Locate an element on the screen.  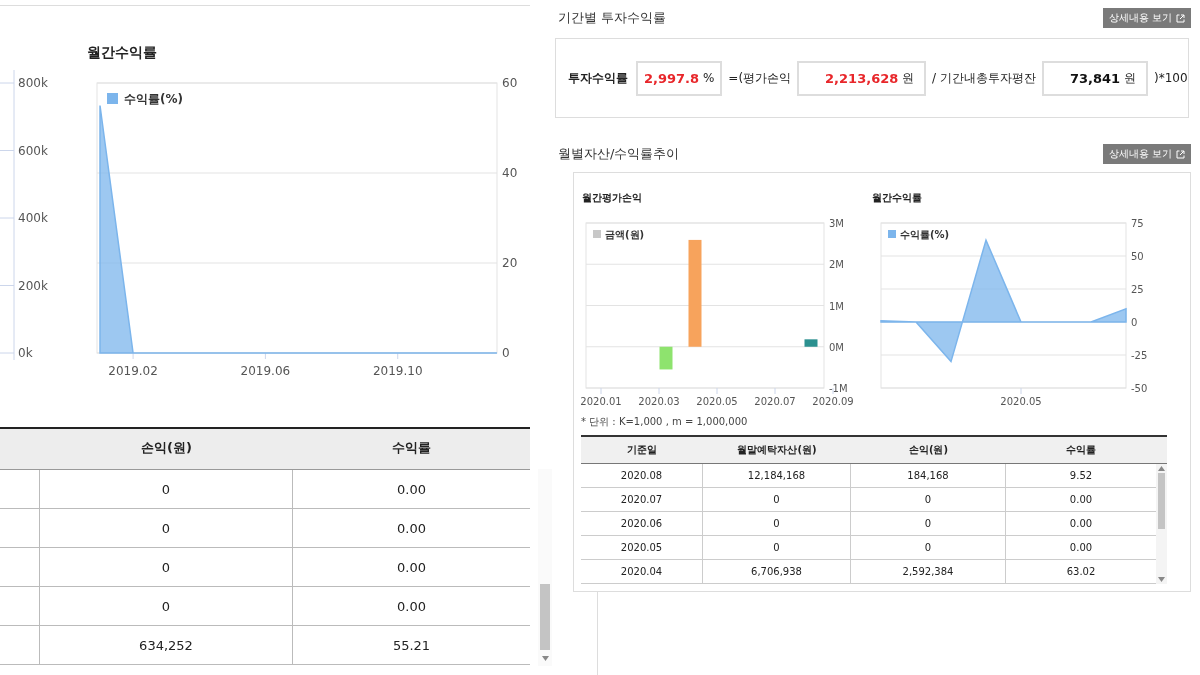
value-field: 2,213,628 원 is located at coordinates (862, 78).